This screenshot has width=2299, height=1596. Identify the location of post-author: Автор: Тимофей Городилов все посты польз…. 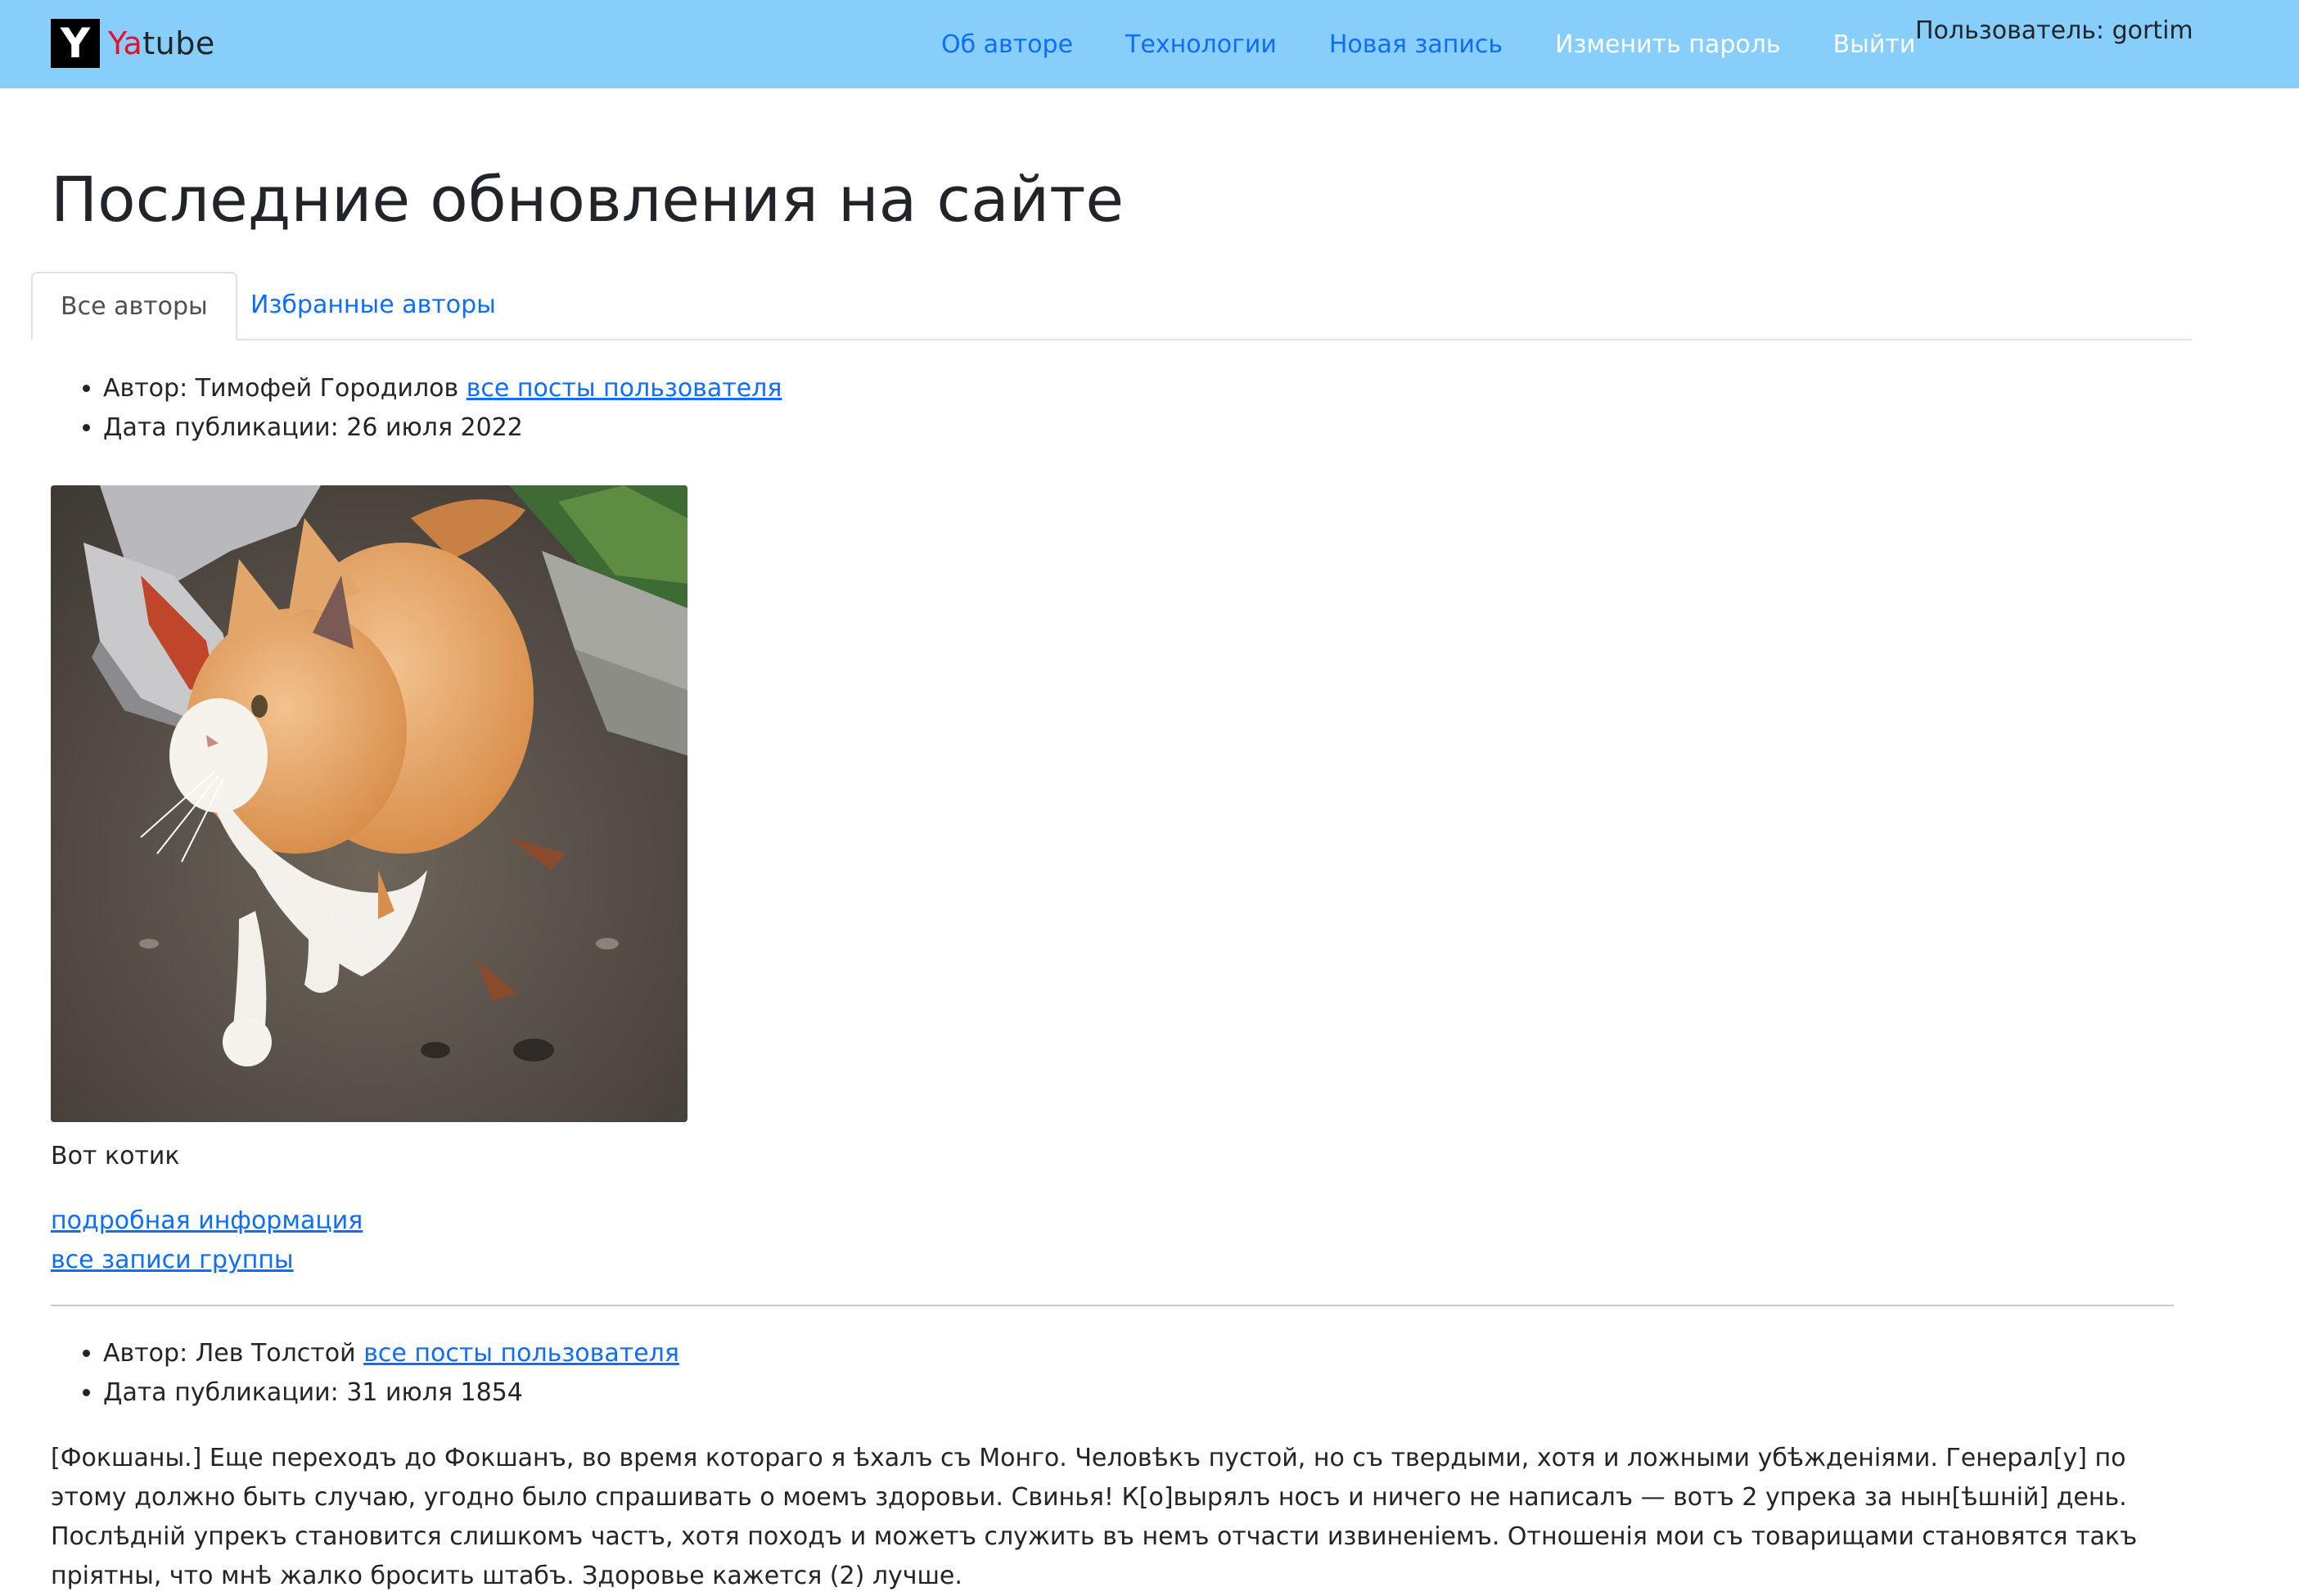
(442, 388).